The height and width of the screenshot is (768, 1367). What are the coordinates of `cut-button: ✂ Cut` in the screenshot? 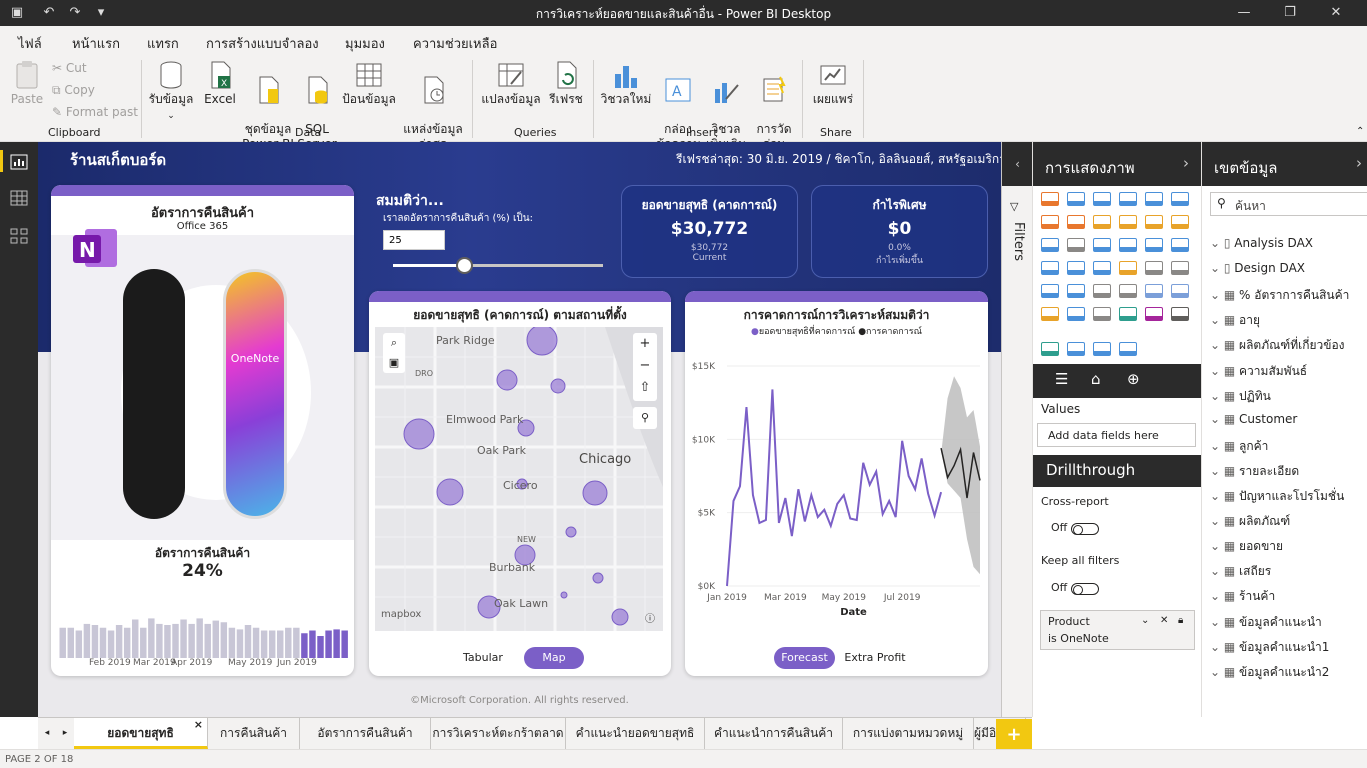 It's located at (69, 68).